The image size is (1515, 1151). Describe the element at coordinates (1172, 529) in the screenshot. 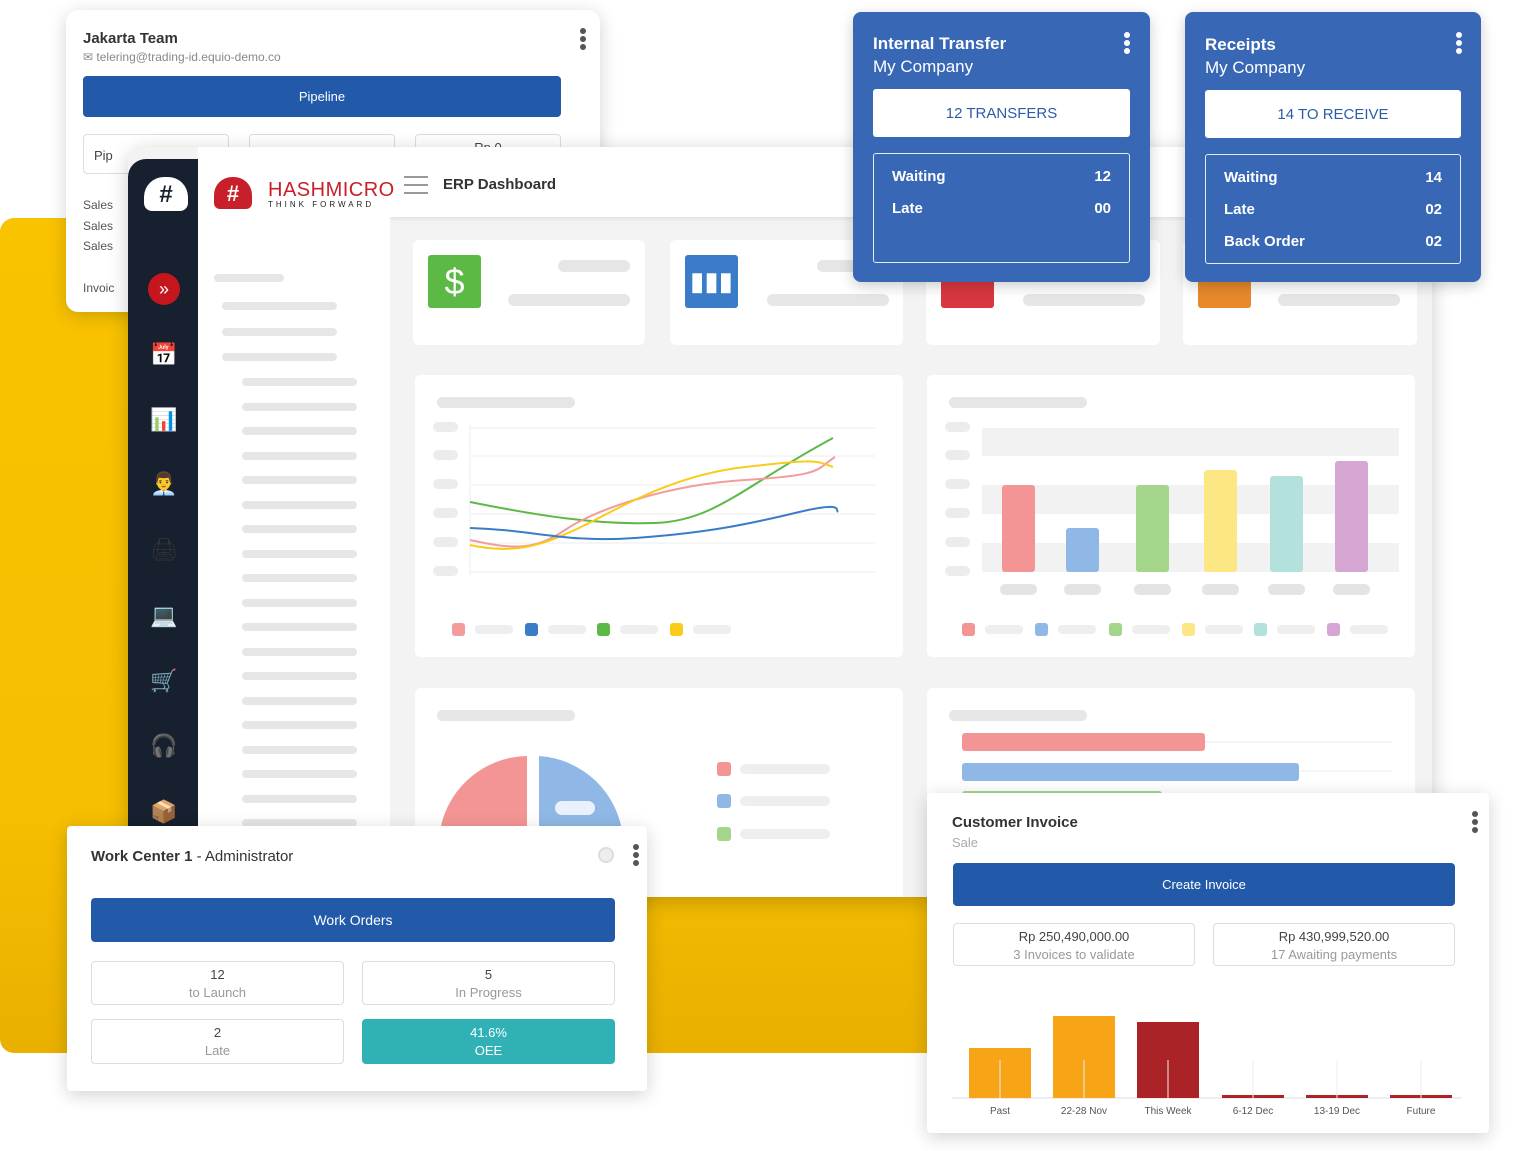

I see `bar-chart` at that location.